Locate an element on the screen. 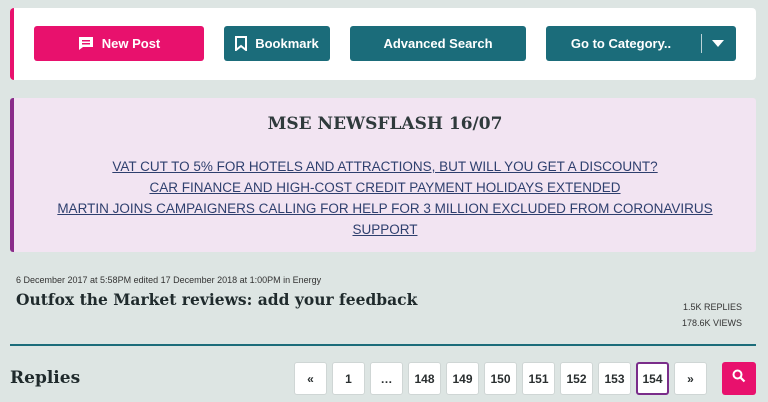 This screenshot has height=402, width=768. replies-heading: Replies is located at coordinates (45, 378).